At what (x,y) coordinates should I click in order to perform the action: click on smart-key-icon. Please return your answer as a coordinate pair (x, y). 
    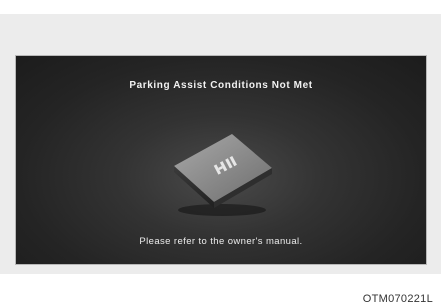
    Looking at the image, I should click on (223, 175).